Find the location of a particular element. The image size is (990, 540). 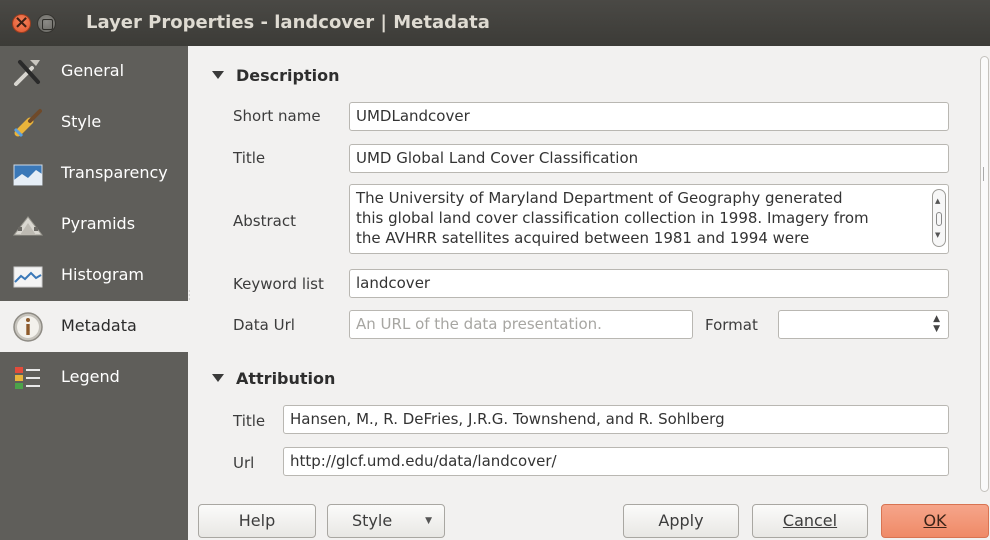

style-brush-icon is located at coordinates (27, 123).